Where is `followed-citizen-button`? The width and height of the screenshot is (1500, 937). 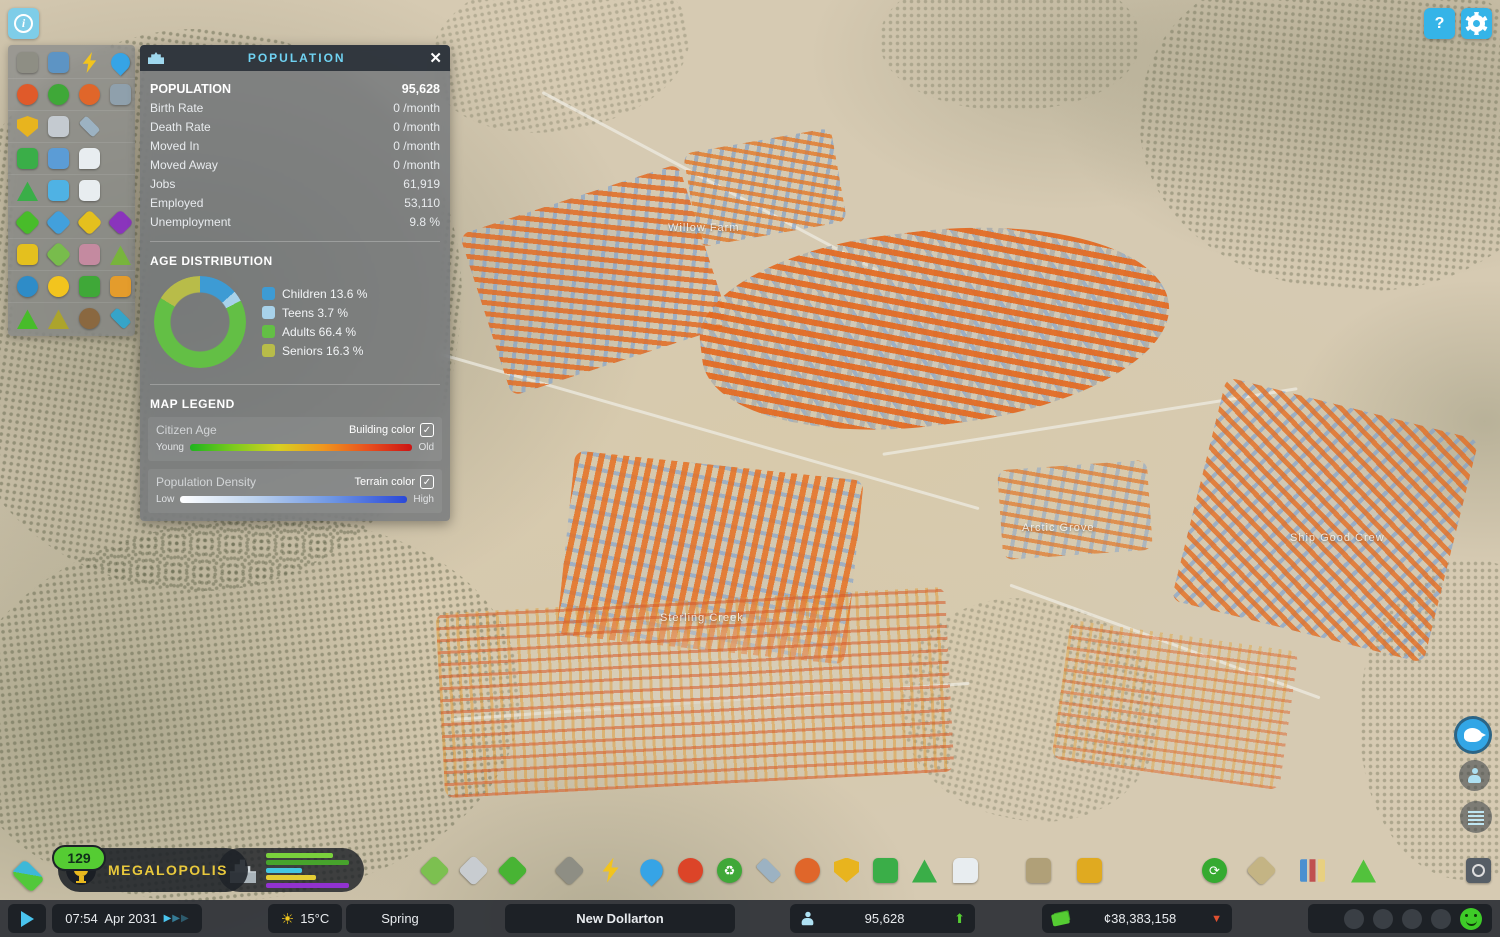
followed-citizen-button is located at coordinates (1474, 775).